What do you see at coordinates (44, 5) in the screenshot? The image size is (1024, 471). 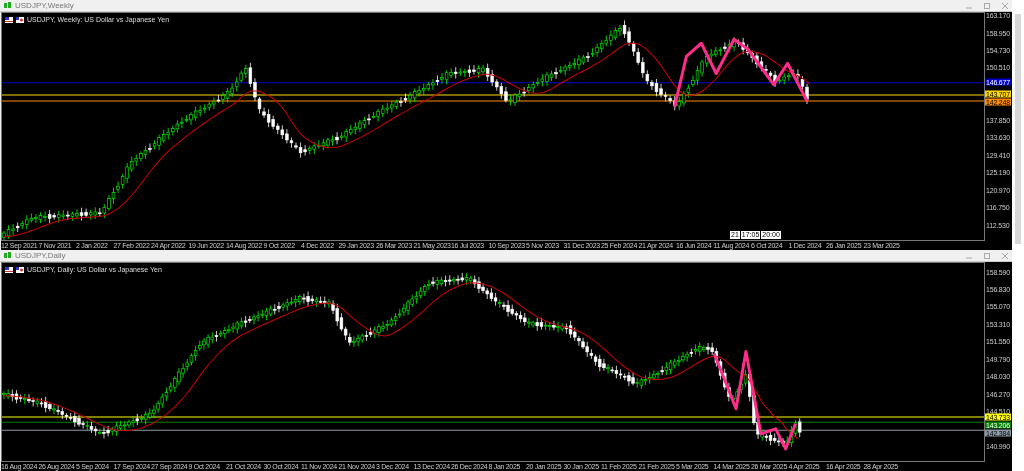 I see `window-title: USDJPY,Weekly` at bounding box center [44, 5].